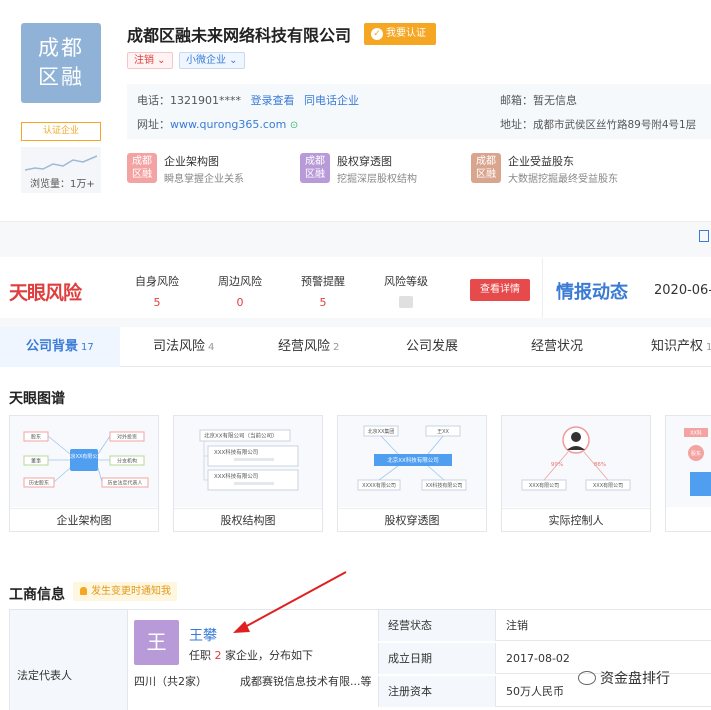 This screenshot has width=711, height=710. I want to click on legal-rep-positions: 任职 2 家企业，分布如下, so click(251, 655).